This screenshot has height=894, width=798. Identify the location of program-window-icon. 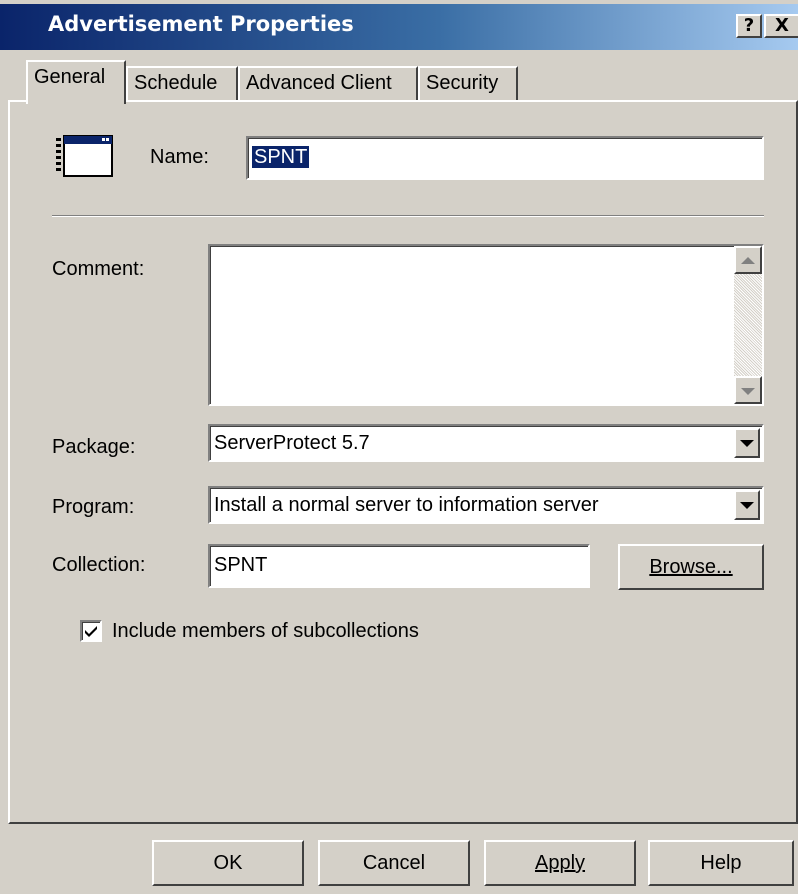
(85, 156).